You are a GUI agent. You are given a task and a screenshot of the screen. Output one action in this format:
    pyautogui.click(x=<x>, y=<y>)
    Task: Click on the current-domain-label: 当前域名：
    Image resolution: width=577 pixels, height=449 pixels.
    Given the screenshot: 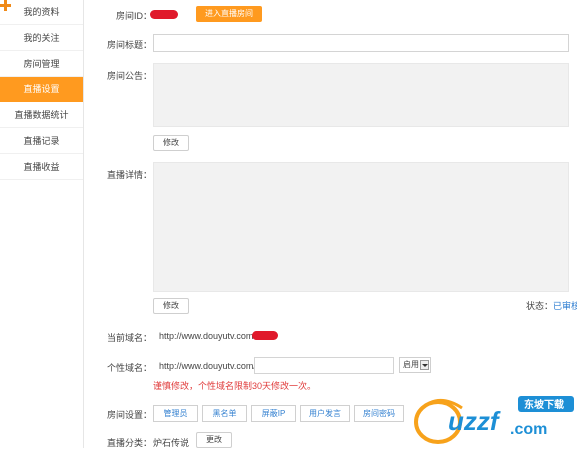 What is the action you would take?
    pyautogui.click(x=129, y=338)
    